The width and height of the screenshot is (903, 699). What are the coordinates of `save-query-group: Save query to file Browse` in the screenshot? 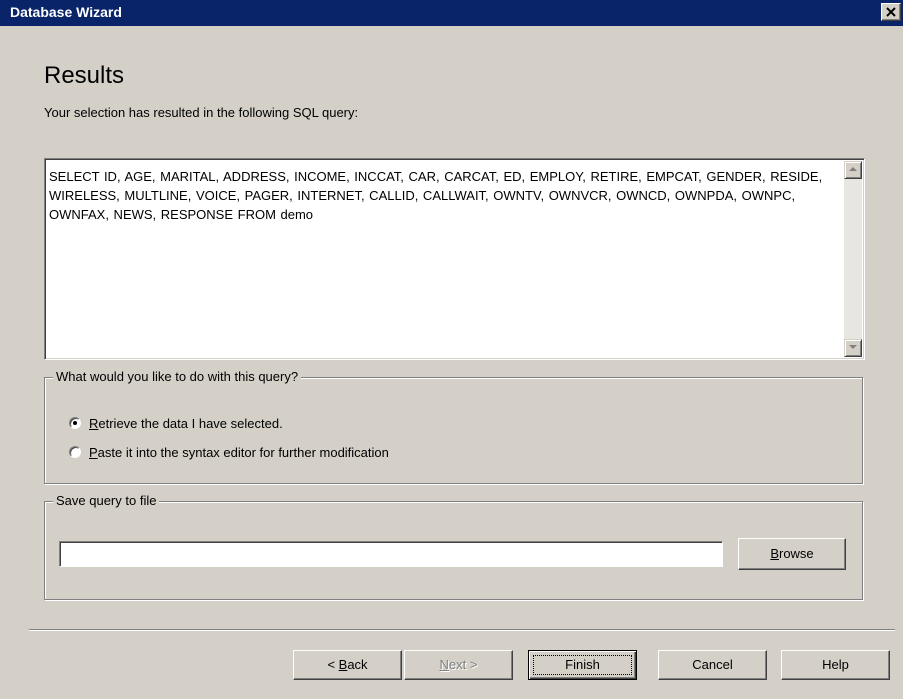 It's located at (453, 546).